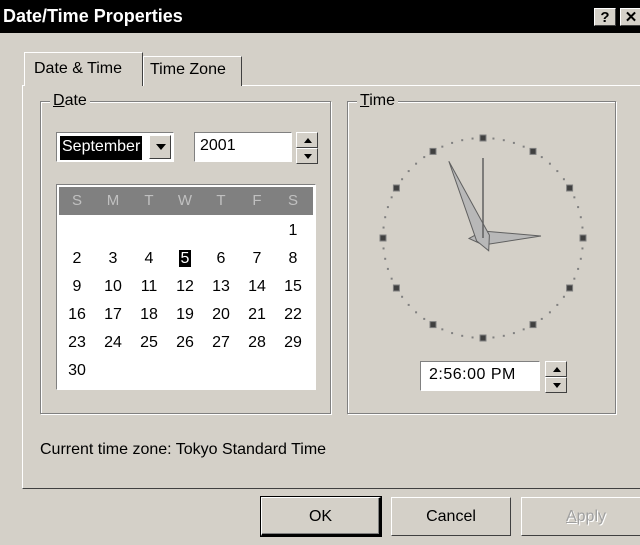 This screenshot has width=640, height=545. What do you see at coordinates (149, 315) in the screenshot?
I see `calendar-day: 18` at bounding box center [149, 315].